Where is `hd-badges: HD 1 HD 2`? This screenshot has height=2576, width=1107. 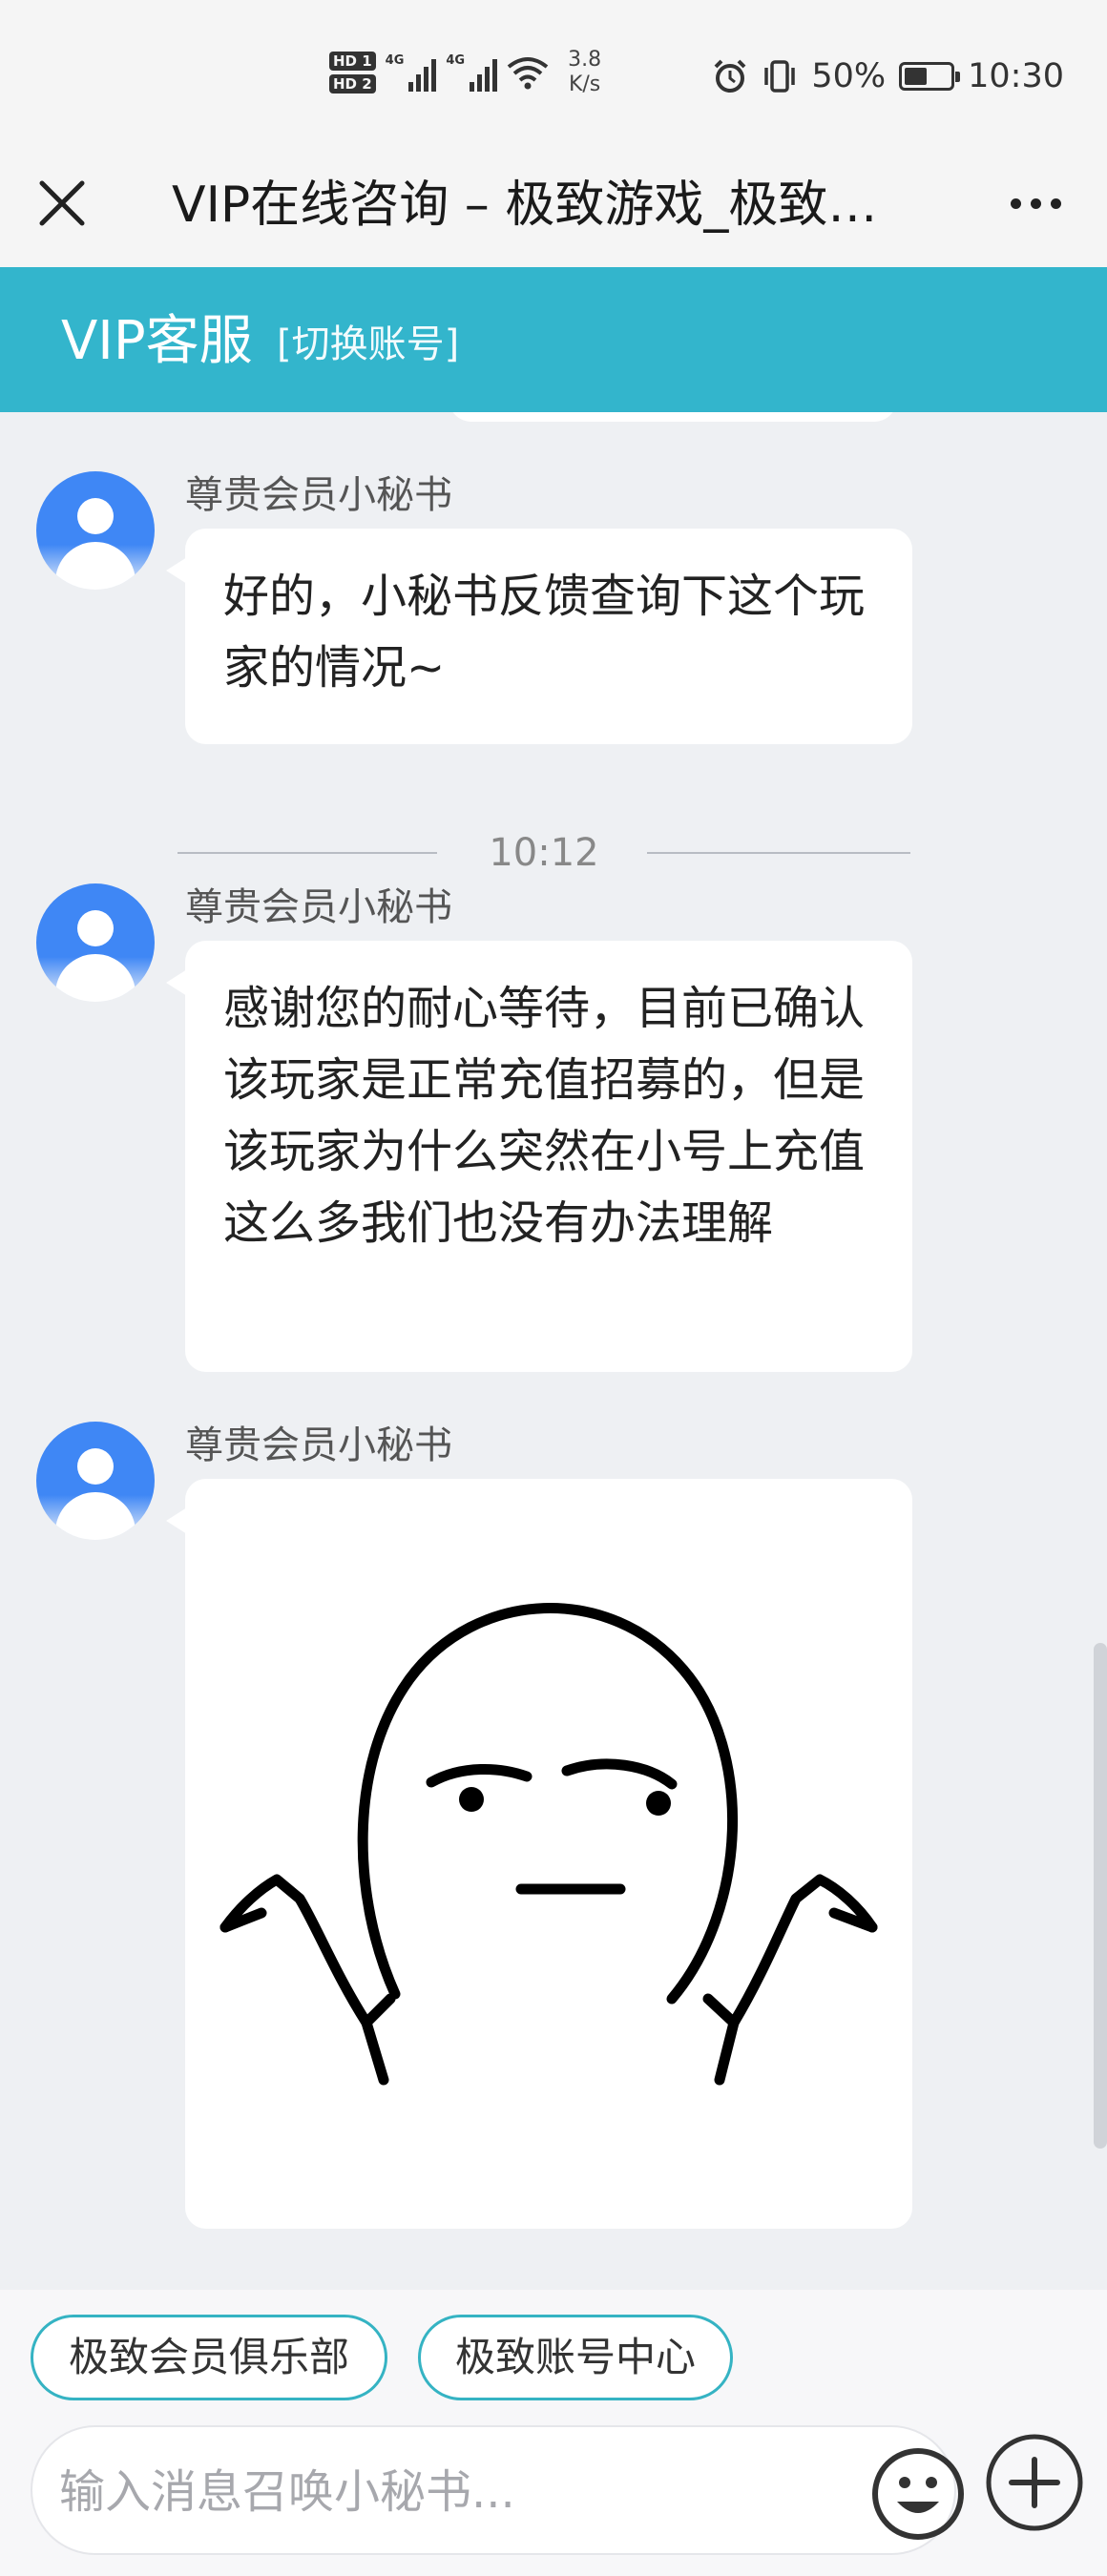
hd-badges: HD 1 HD 2 is located at coordinates (352, 72).